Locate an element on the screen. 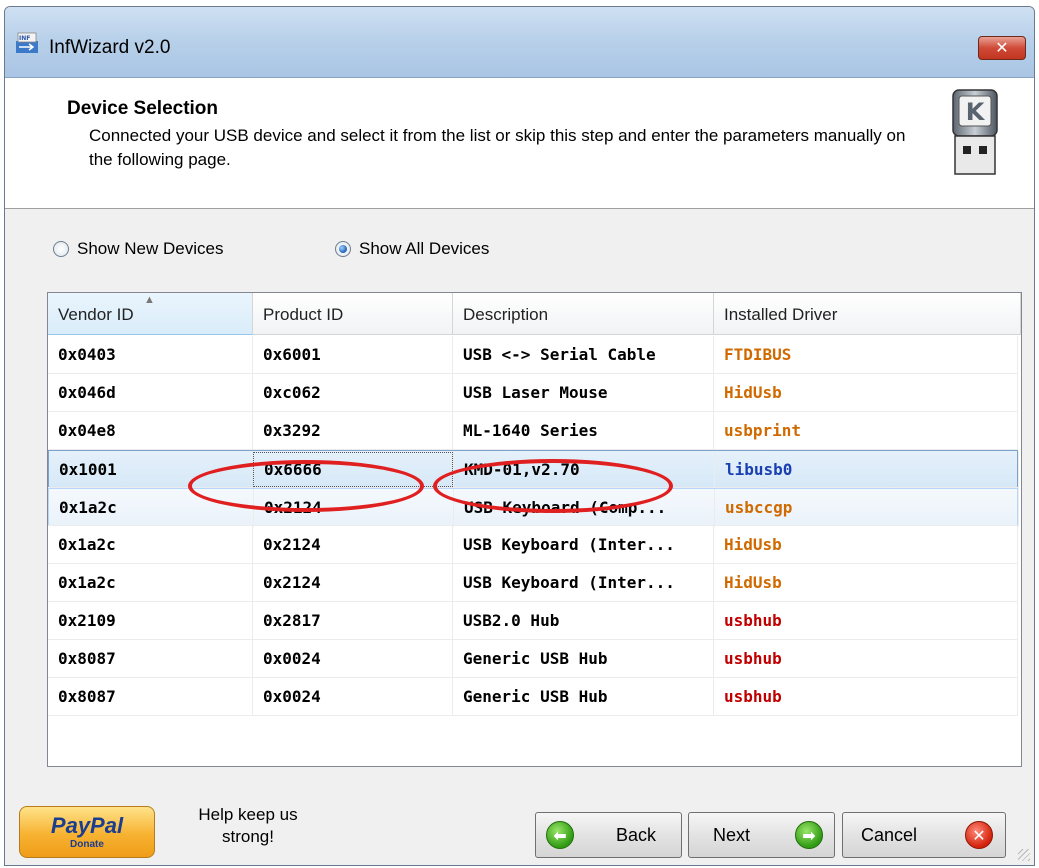 The image size is (1039, 868). back-arrow-icon: ⬅ is located at coordinates (560, 835).